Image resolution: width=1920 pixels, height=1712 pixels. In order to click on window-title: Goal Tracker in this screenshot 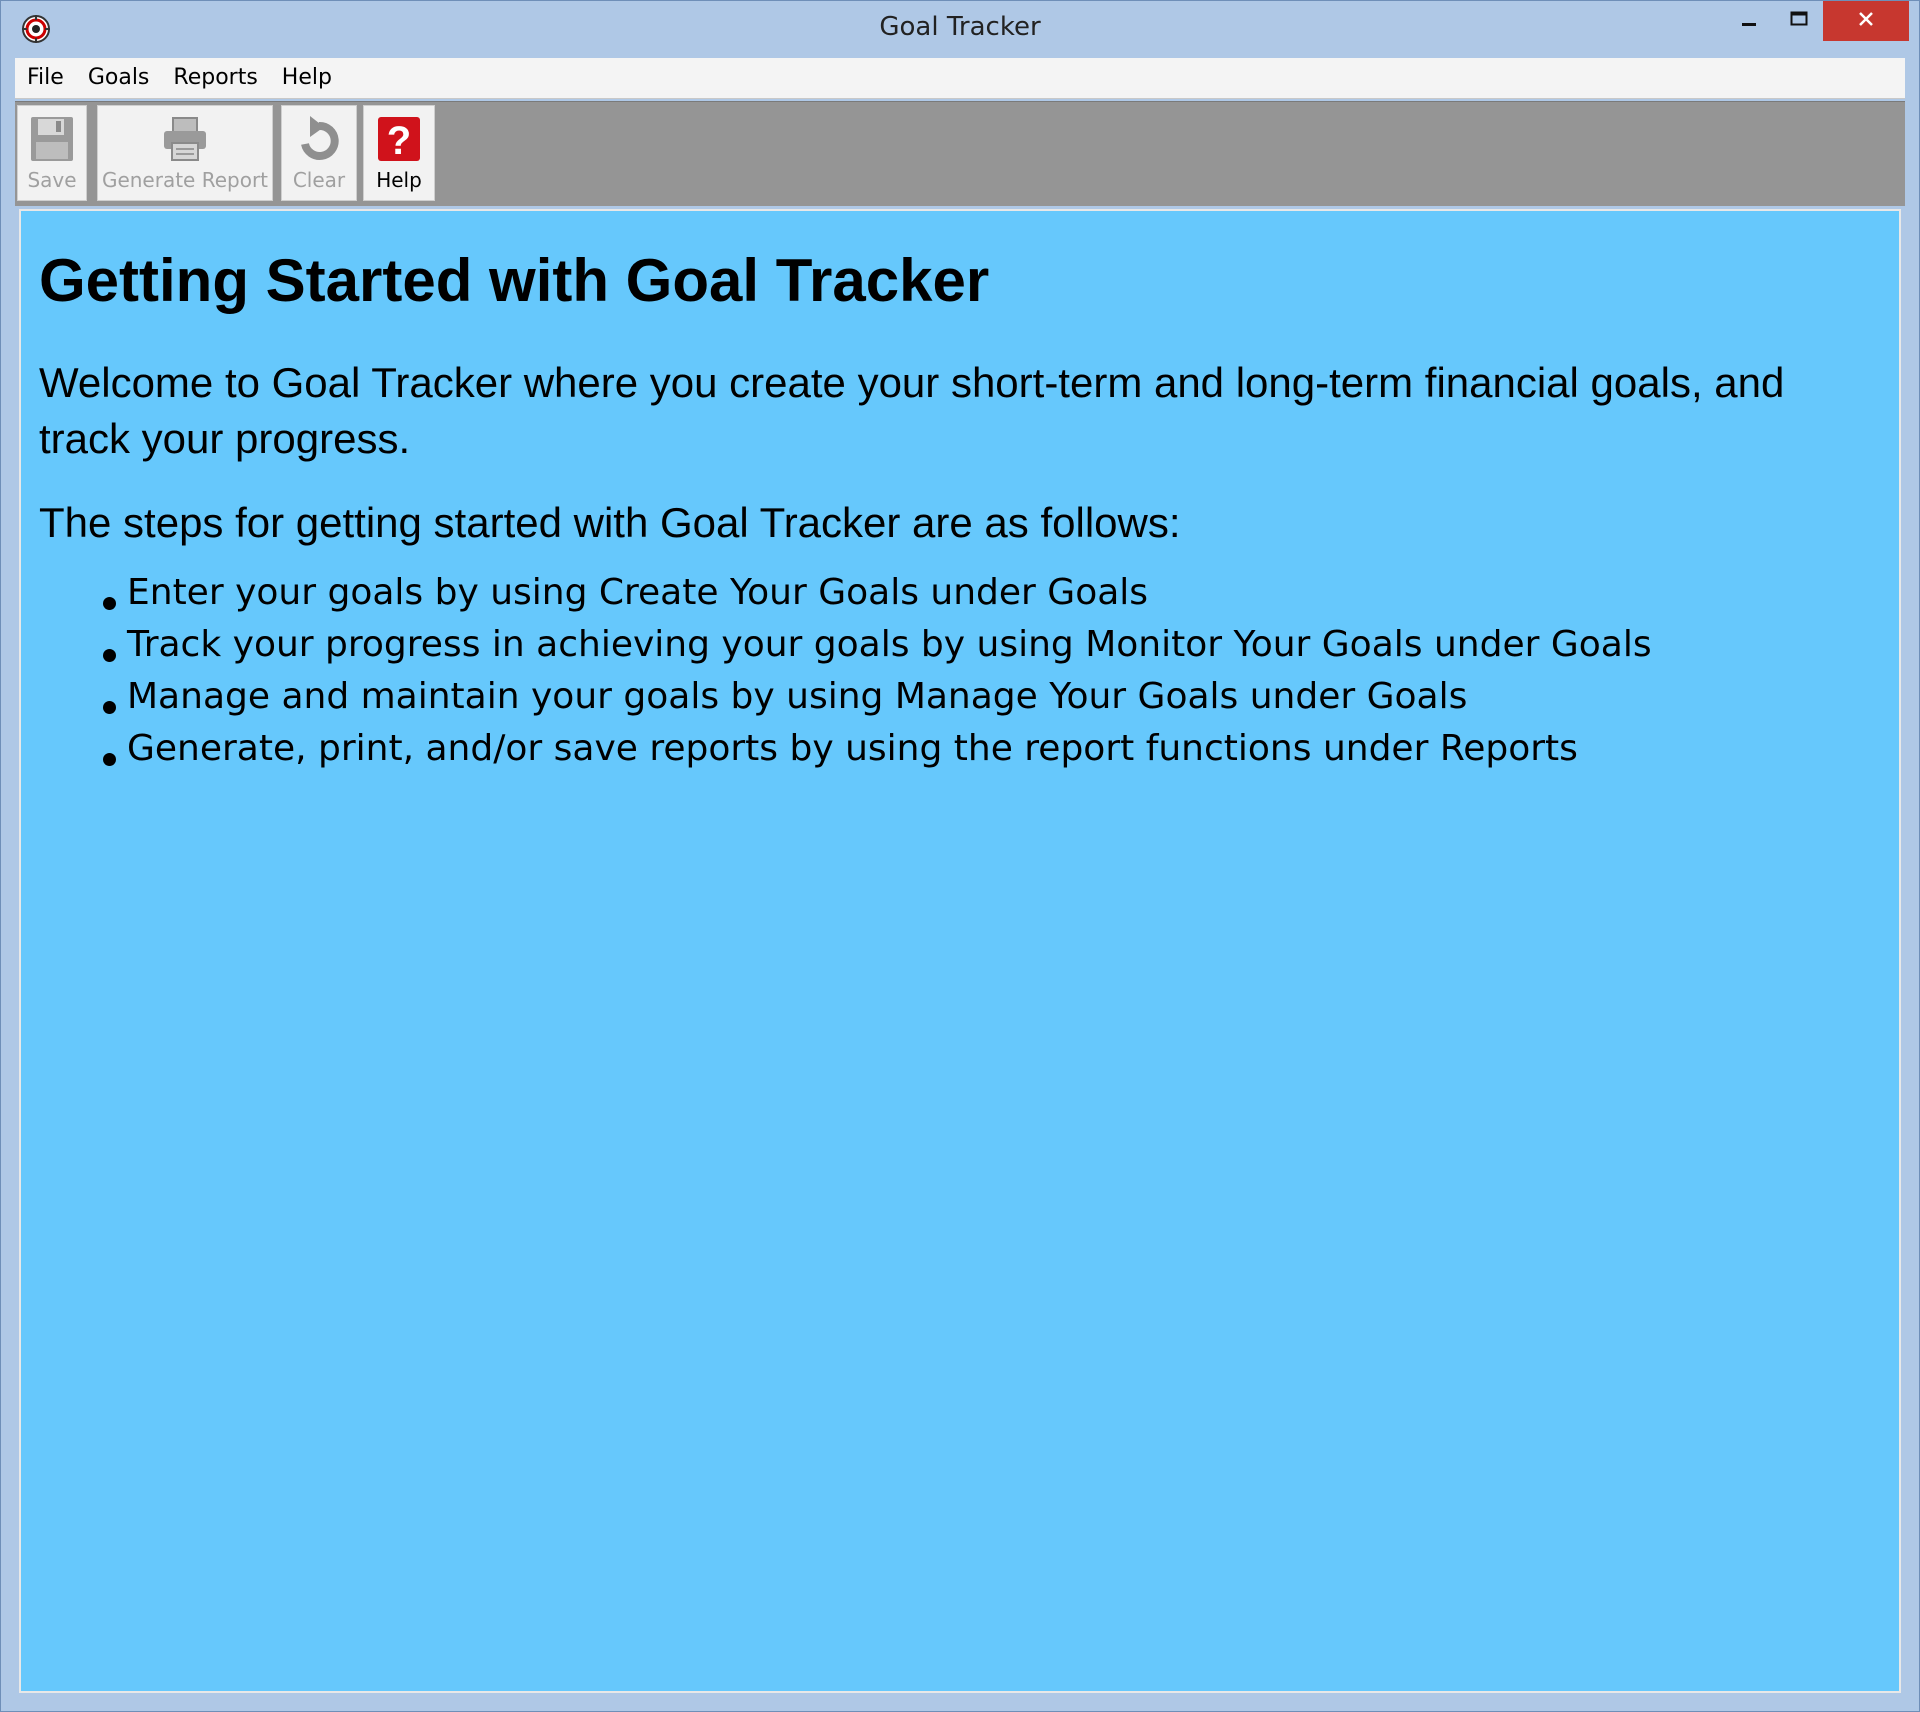, I will do `click(960, 27)`.